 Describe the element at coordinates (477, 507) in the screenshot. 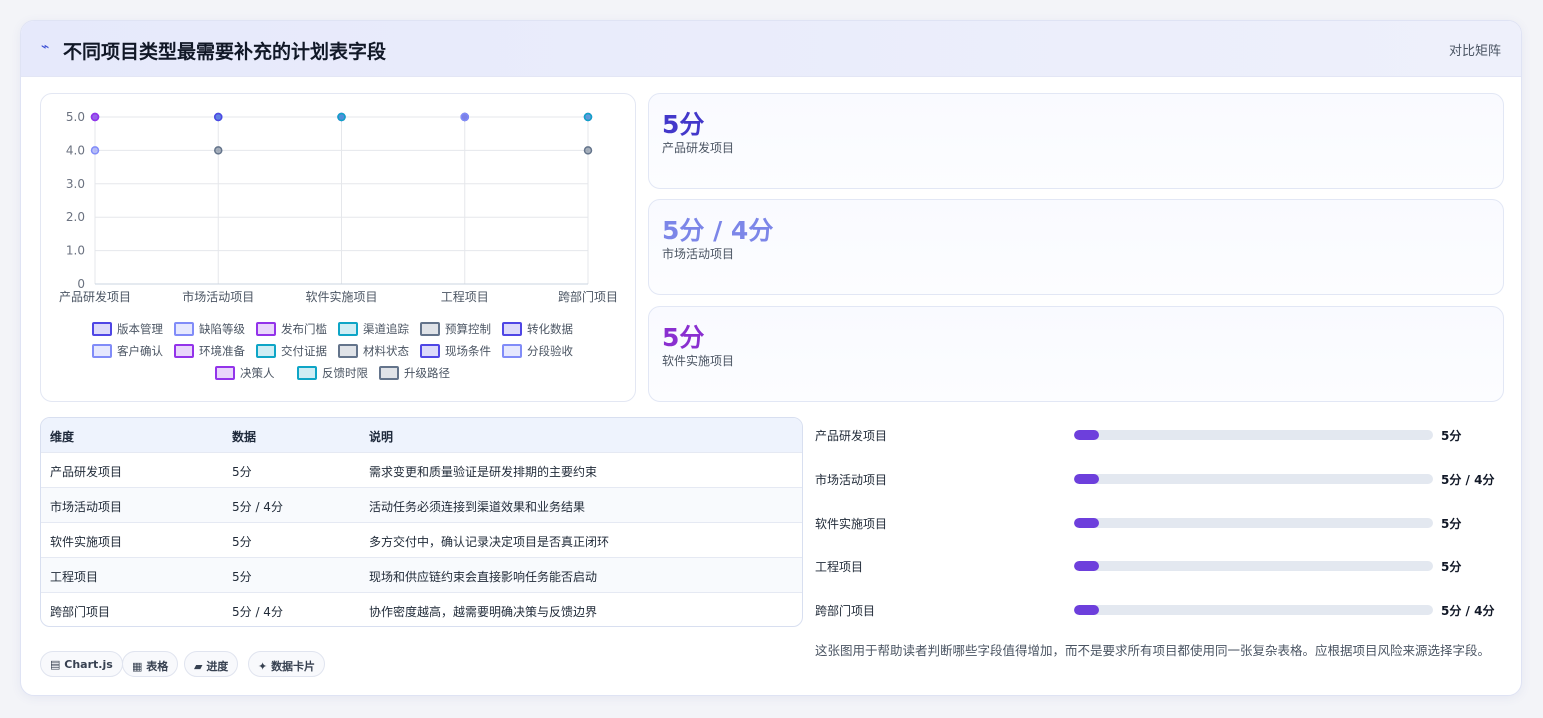

I see `table-cell: 活动任务必须连接到渠道效果和业务结果` at that location.